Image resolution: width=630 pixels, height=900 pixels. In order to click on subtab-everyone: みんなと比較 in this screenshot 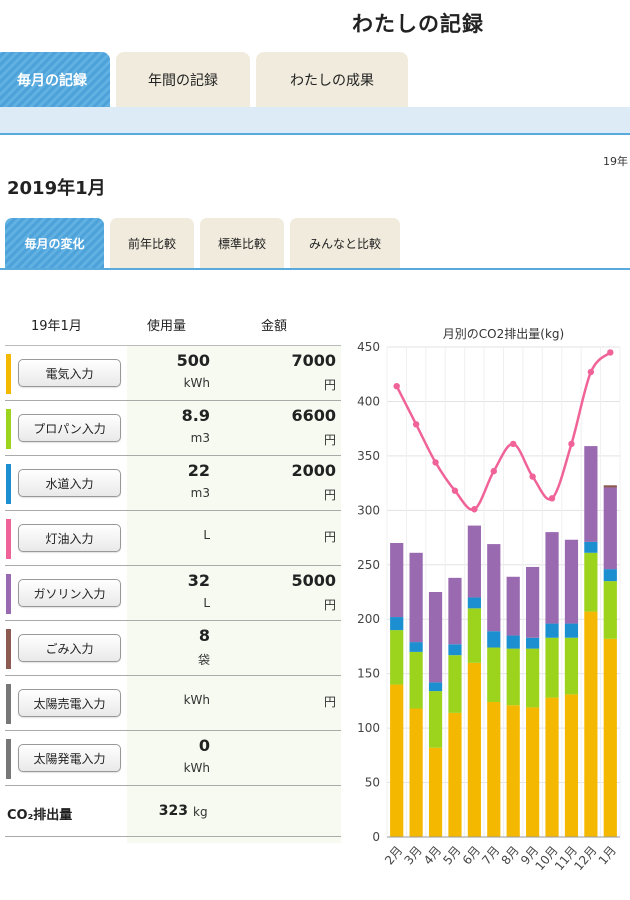, I will do `click(345, 243)`.